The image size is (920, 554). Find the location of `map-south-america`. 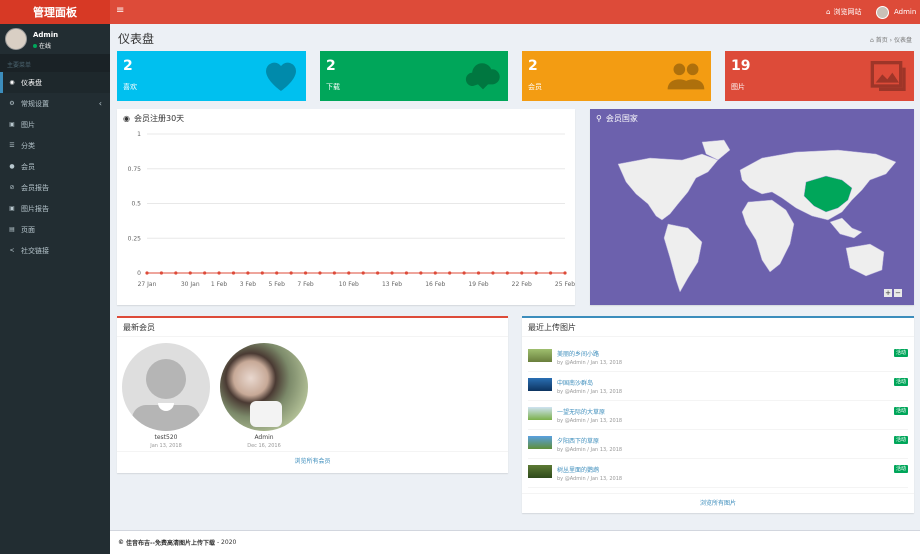

map-south-america is located at coordinates (683, 258).